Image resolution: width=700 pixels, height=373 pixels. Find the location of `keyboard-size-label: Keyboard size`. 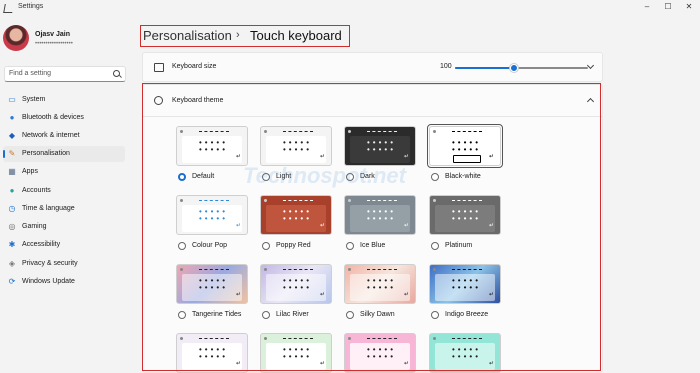

keyboard-size-label: Keyboard size is located at coordinates (194, 66).